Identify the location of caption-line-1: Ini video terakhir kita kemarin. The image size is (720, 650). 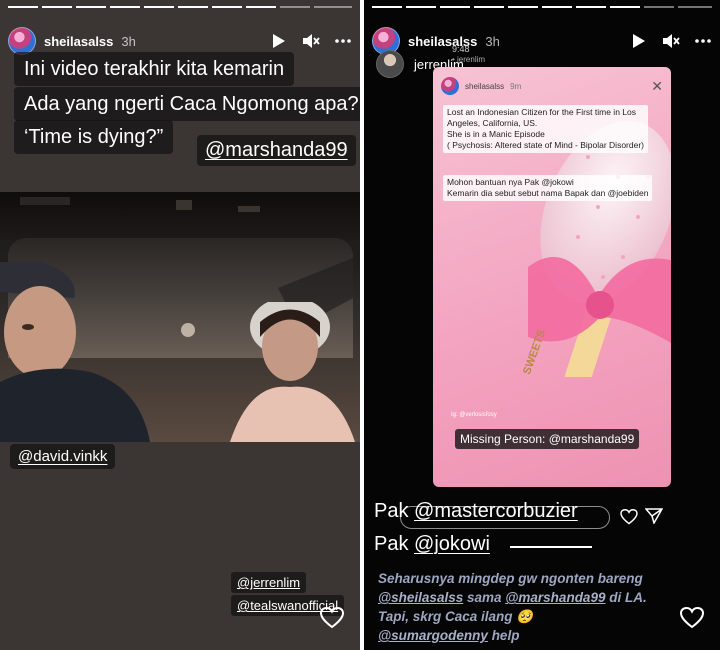
(154, 69).